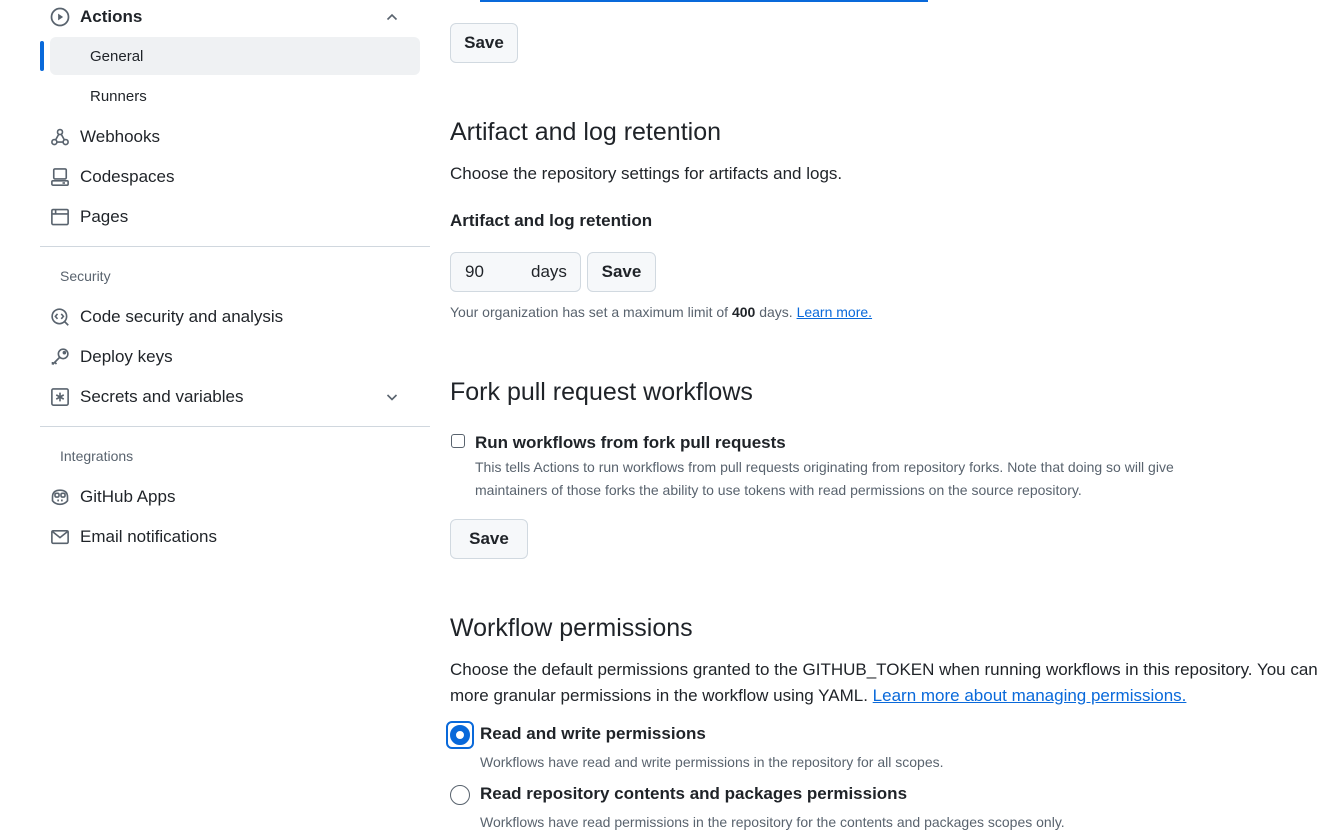 This screenshot has width=1333, height=839. I want to click on retention-days-input, so click(481, 272).